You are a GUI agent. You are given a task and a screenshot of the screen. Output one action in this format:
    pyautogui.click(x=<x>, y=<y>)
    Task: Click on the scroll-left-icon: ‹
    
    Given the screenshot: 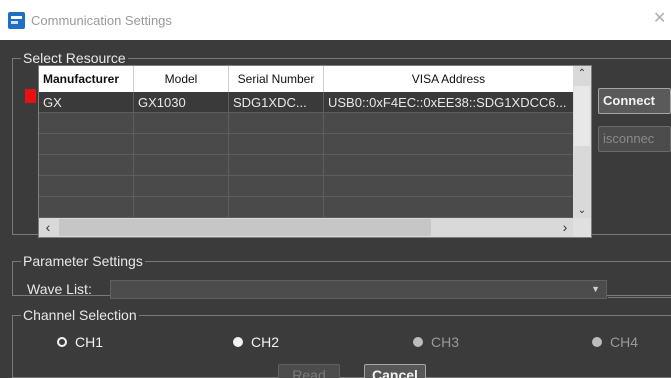 What is the action you would take?
    pyautogui.click(x=48, y=227)
    